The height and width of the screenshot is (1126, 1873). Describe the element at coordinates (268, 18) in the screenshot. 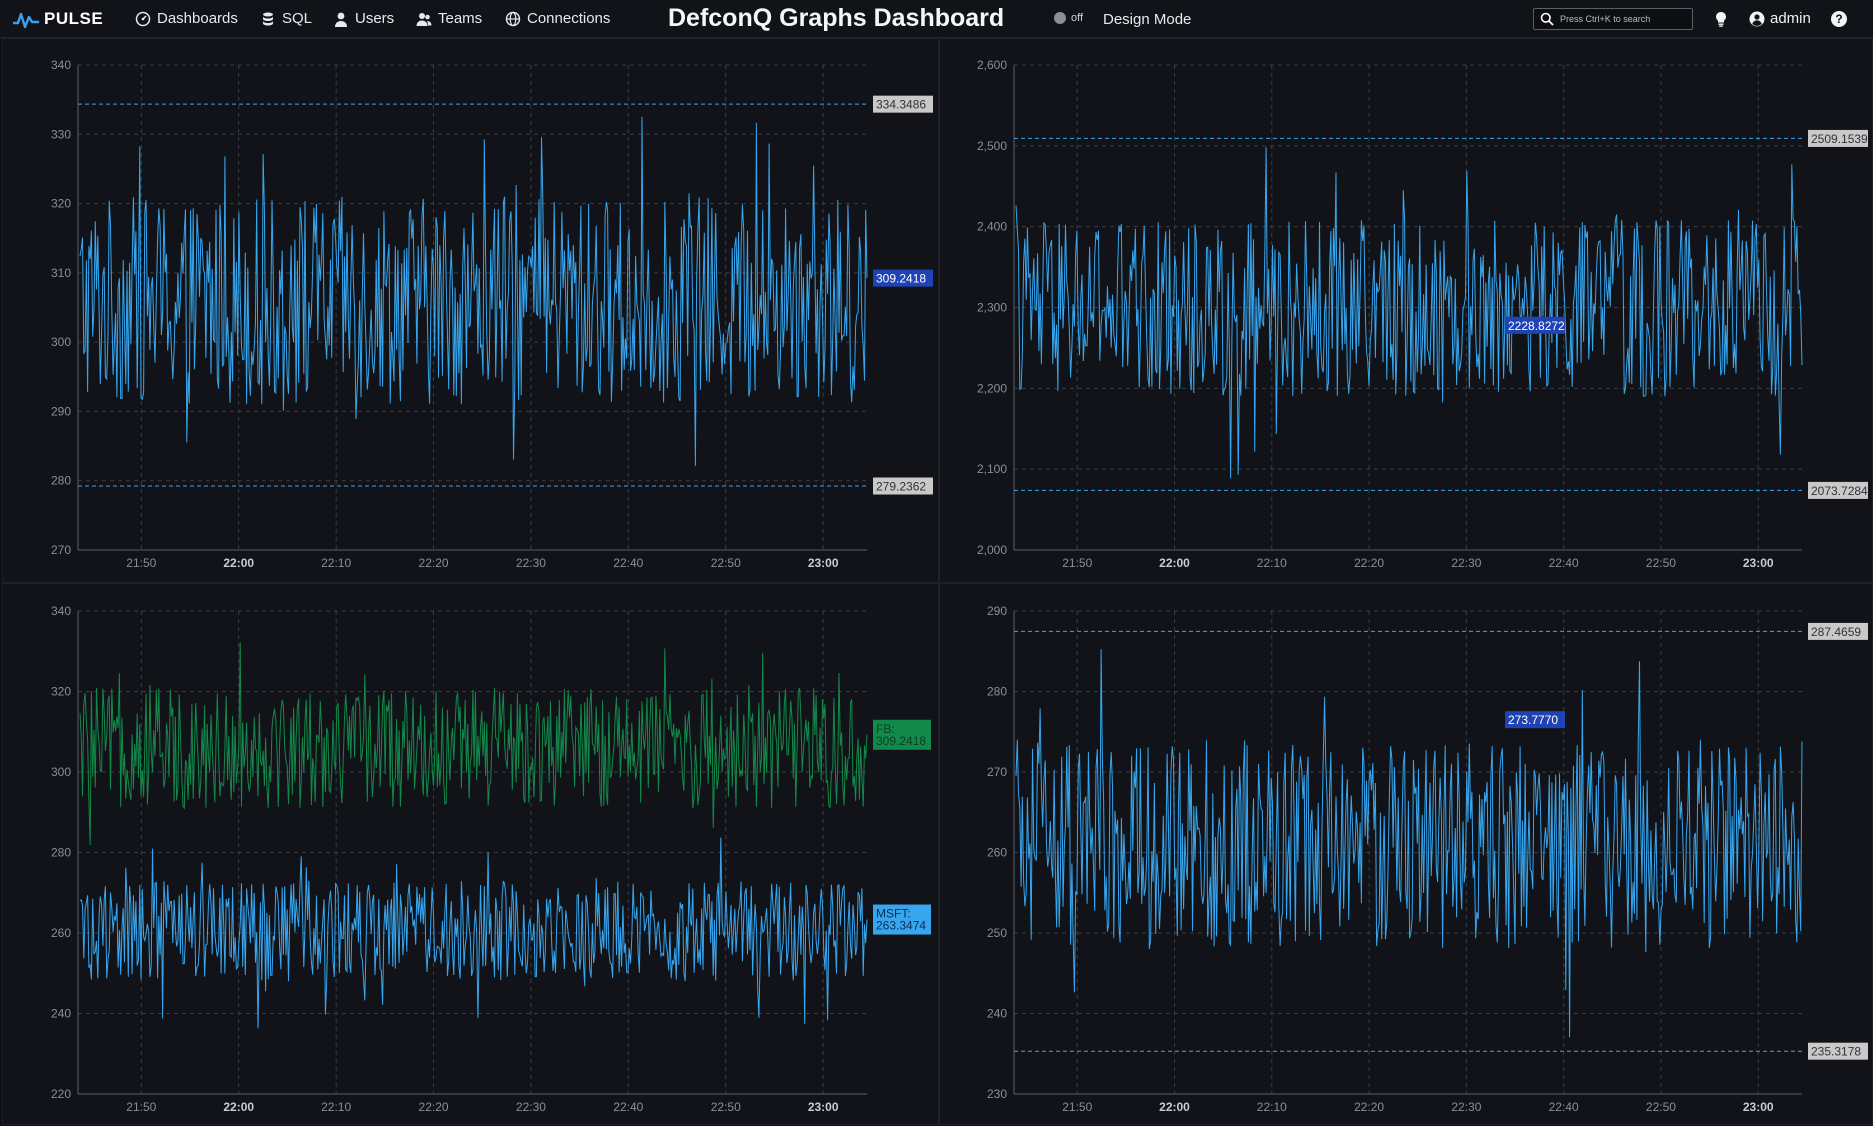

I see `database-icon` at that location.